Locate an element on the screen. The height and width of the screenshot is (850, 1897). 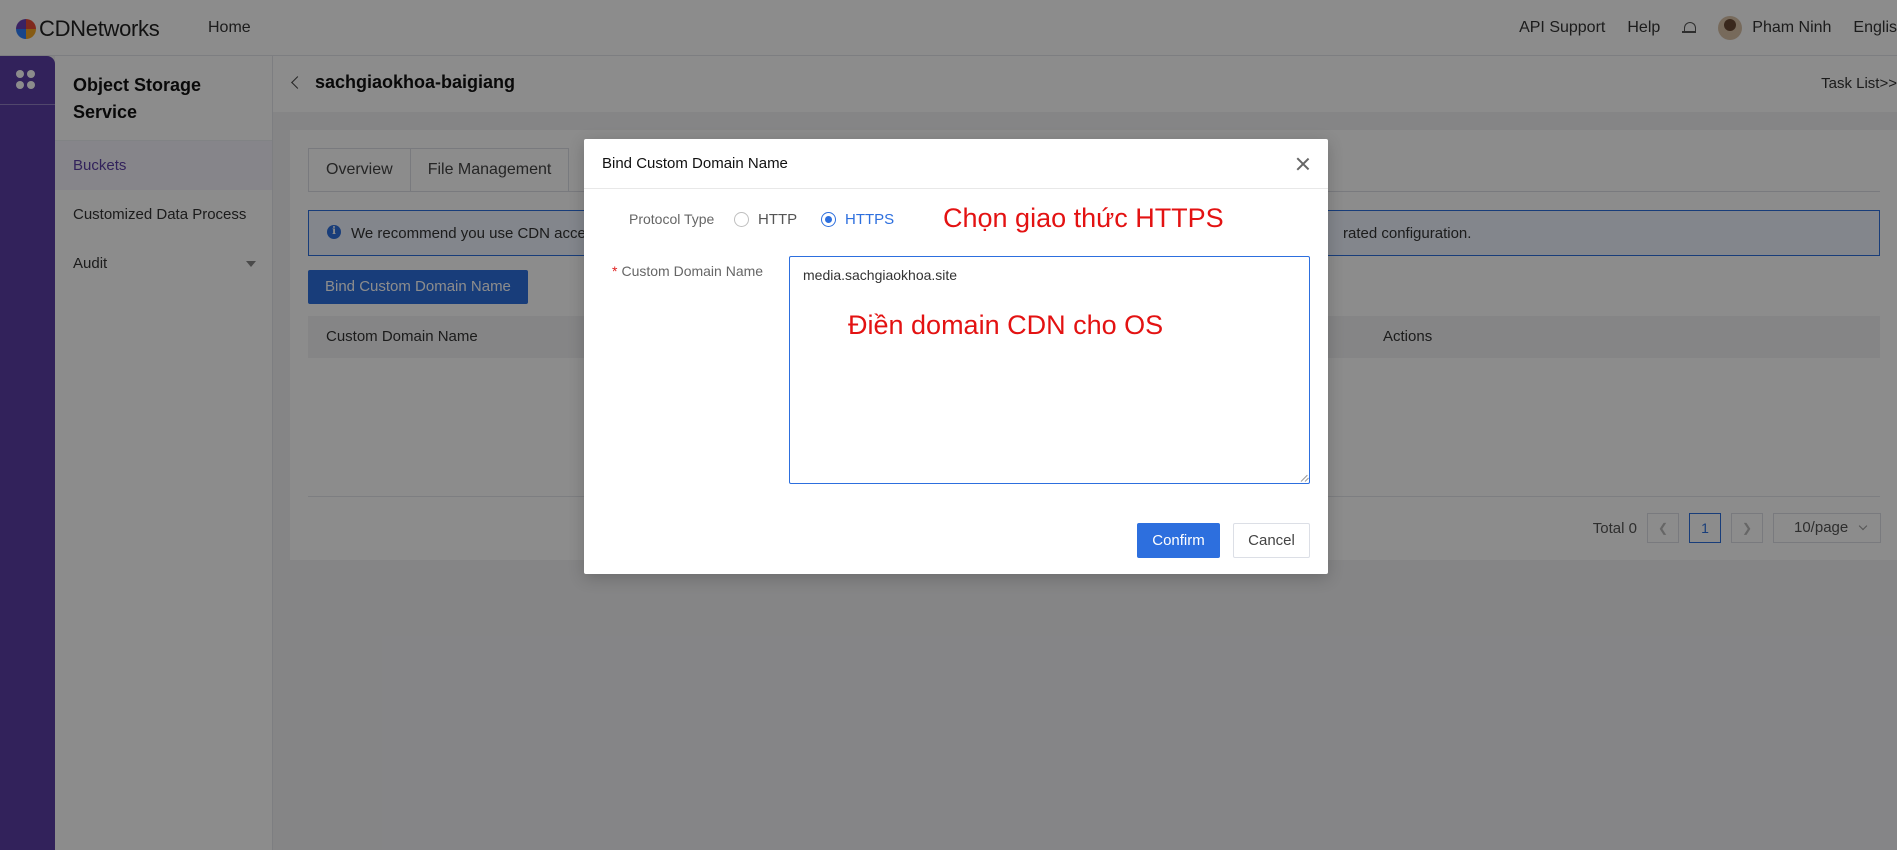
custom-domain-name-label: * Custom Domain Name is located at coordinates (687, 271).